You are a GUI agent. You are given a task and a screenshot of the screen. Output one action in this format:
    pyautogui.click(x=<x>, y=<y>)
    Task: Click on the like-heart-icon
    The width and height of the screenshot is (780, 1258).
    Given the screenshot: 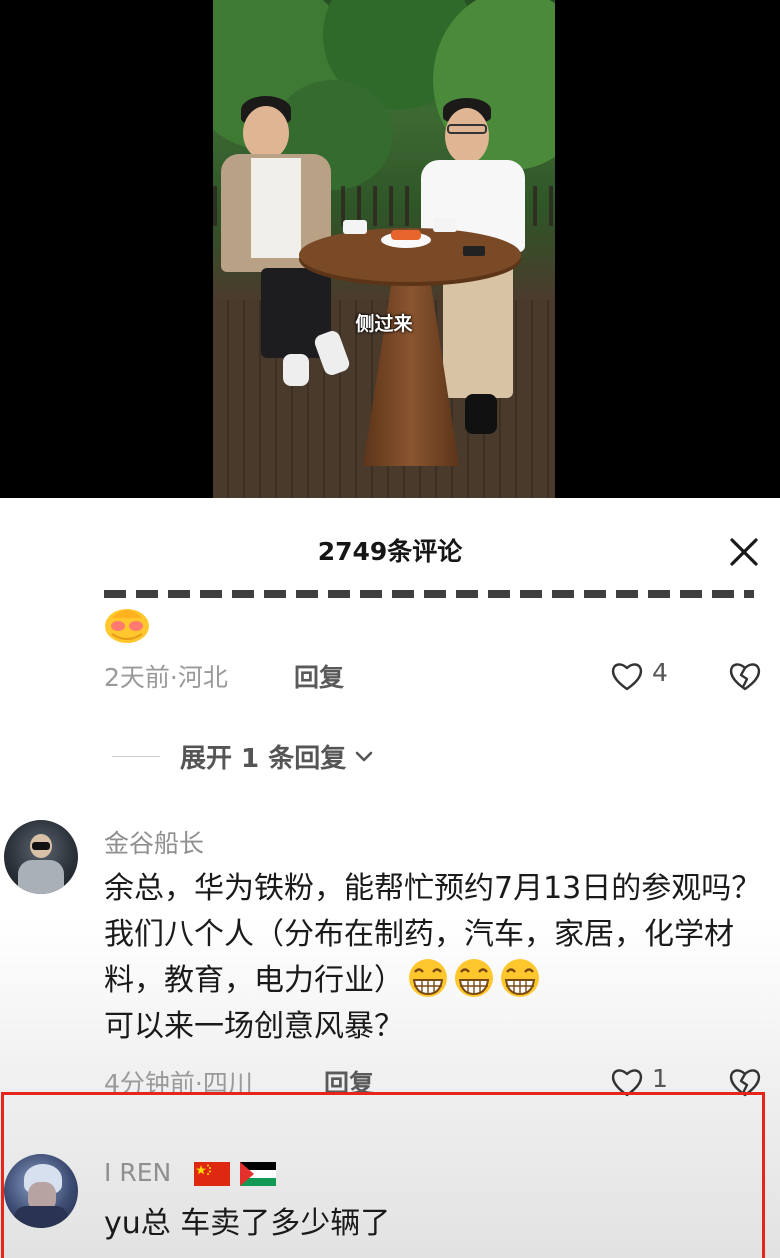 What is the action you would take?
    pyautogui.click(x=627, y=676)
    